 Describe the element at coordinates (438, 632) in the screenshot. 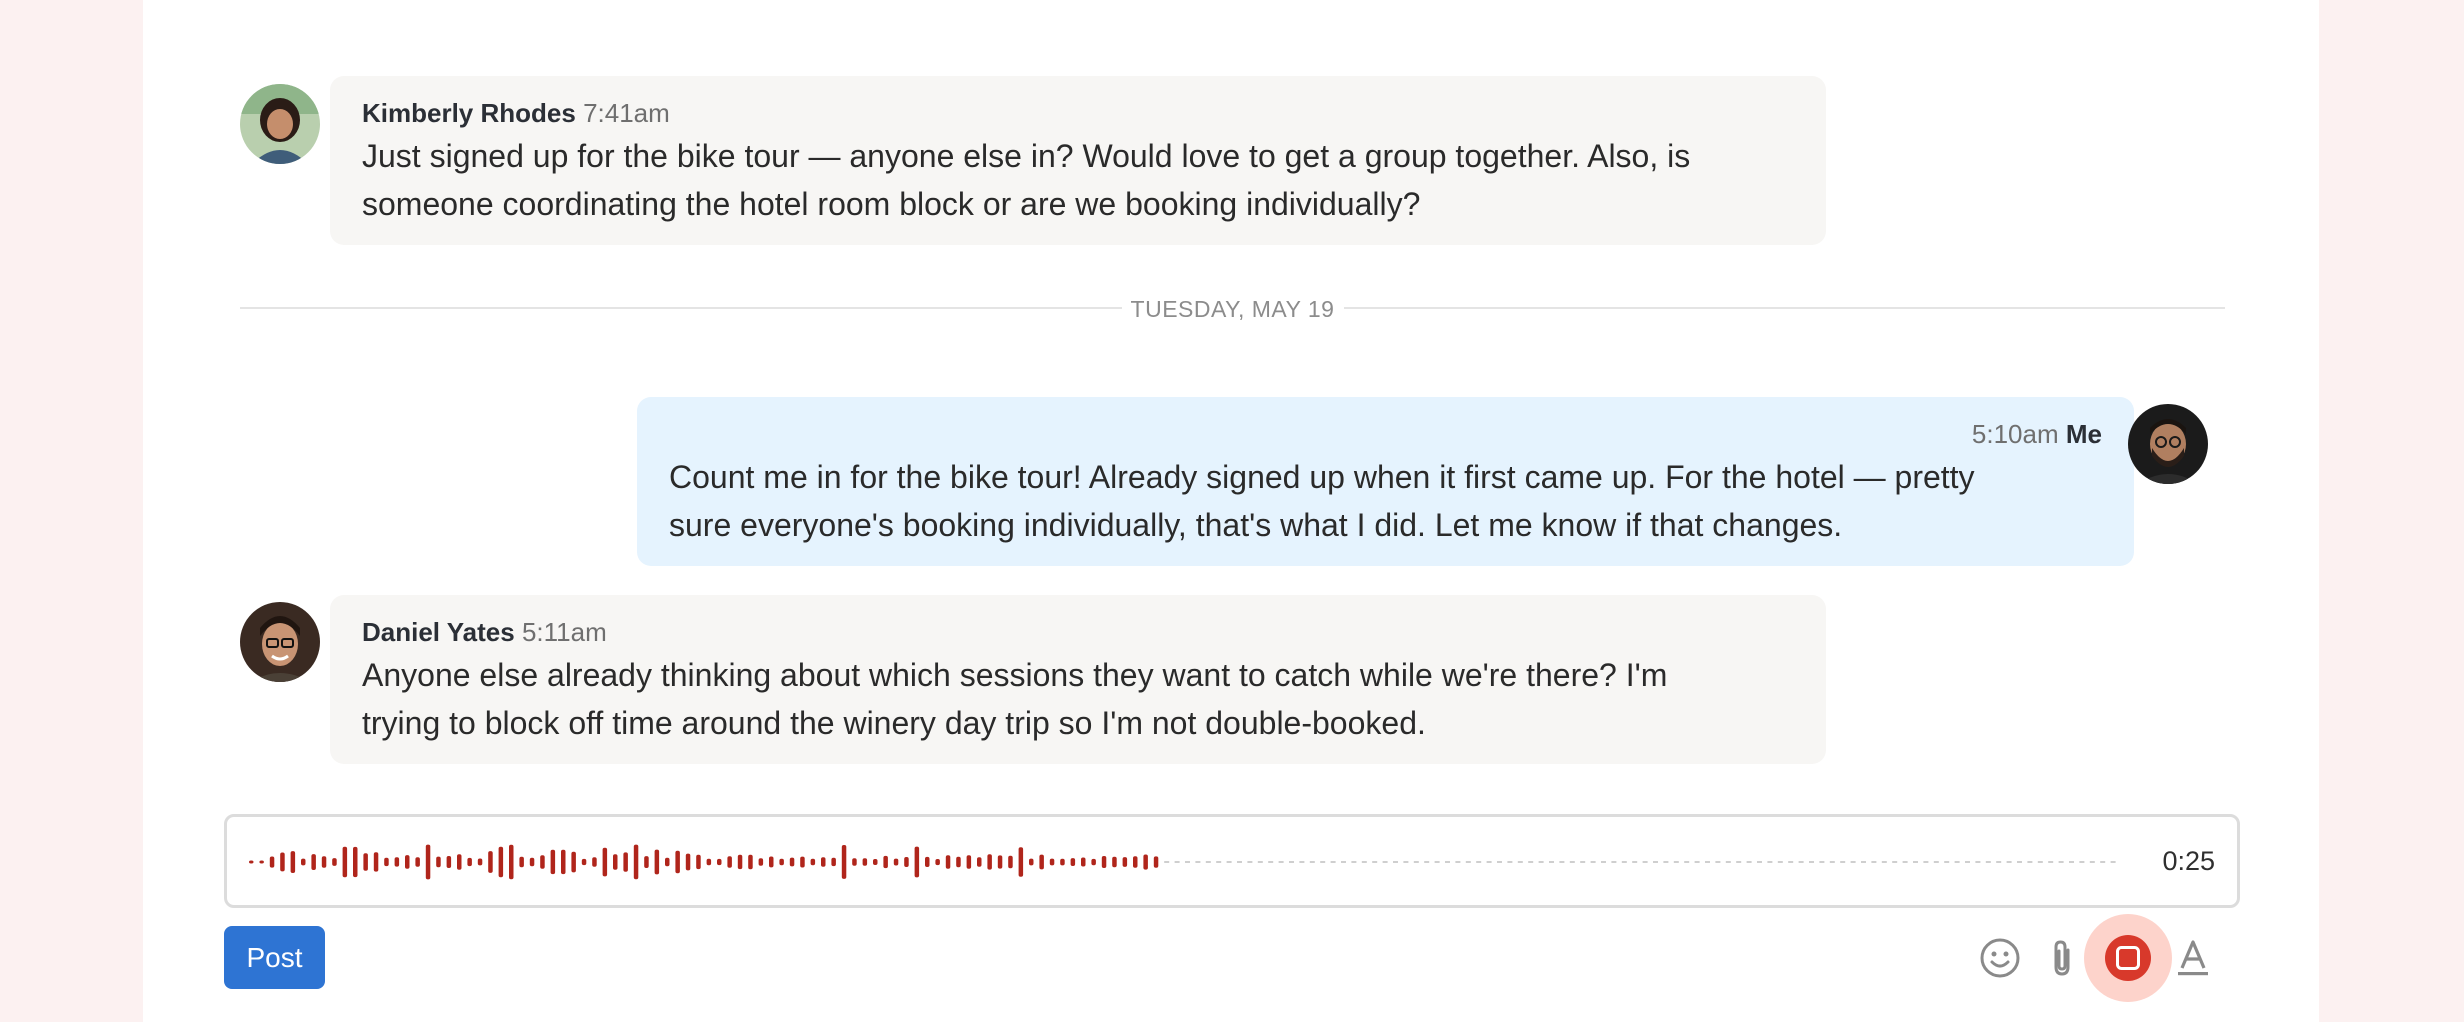

I see `author-name: Daniel Yates` at that location.